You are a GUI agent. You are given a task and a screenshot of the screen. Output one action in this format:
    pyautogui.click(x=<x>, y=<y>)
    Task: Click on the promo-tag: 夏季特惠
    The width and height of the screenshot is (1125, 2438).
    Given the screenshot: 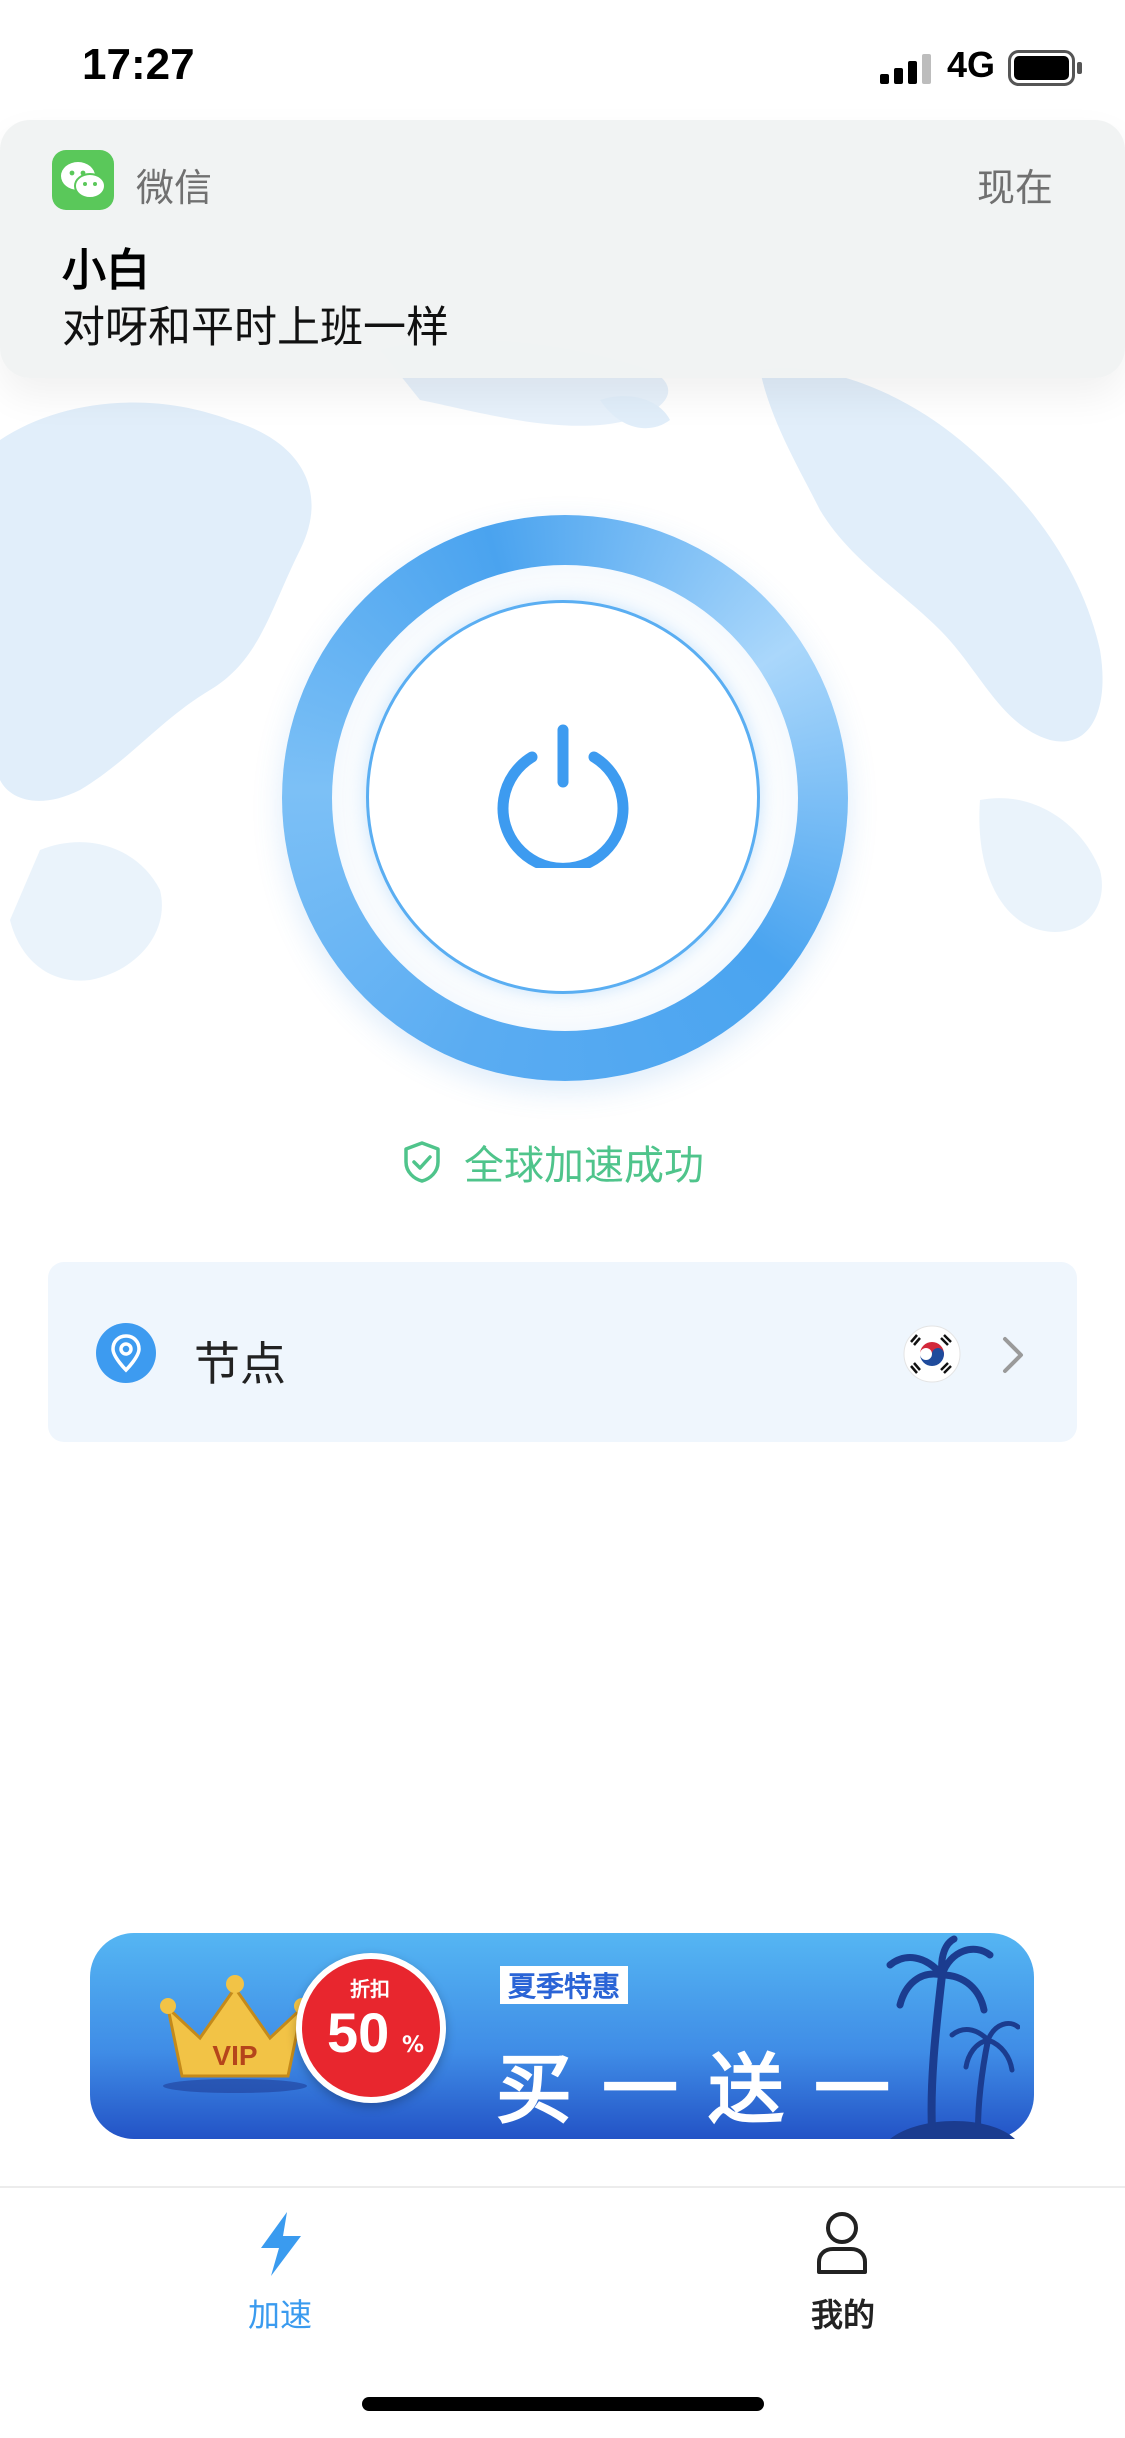 What is the action you would take?
    pyautogui.click(x=564, y=1985)
    